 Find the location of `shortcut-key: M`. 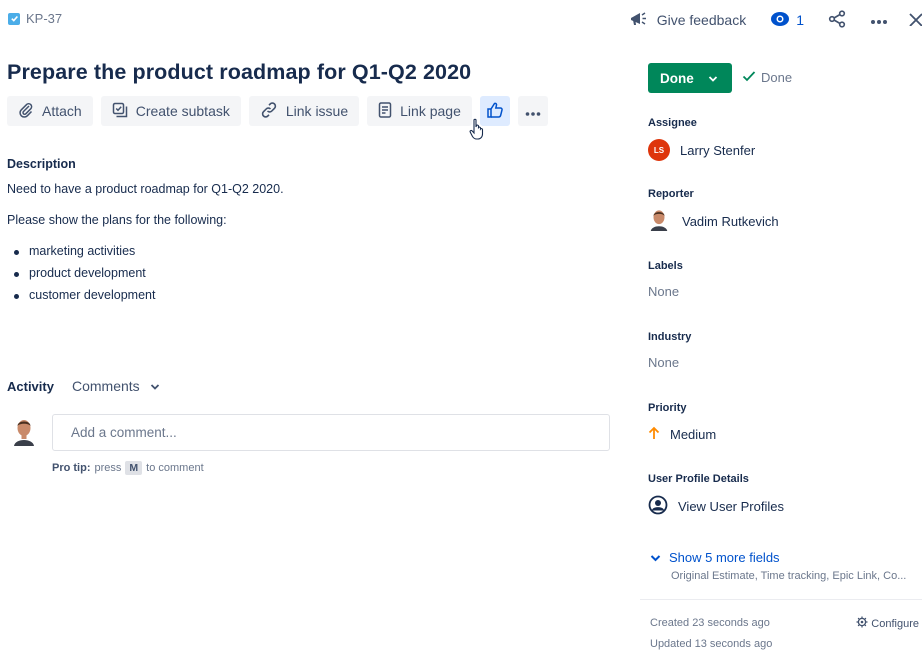

shortcut-key: M is located at coordinates (134, 468).